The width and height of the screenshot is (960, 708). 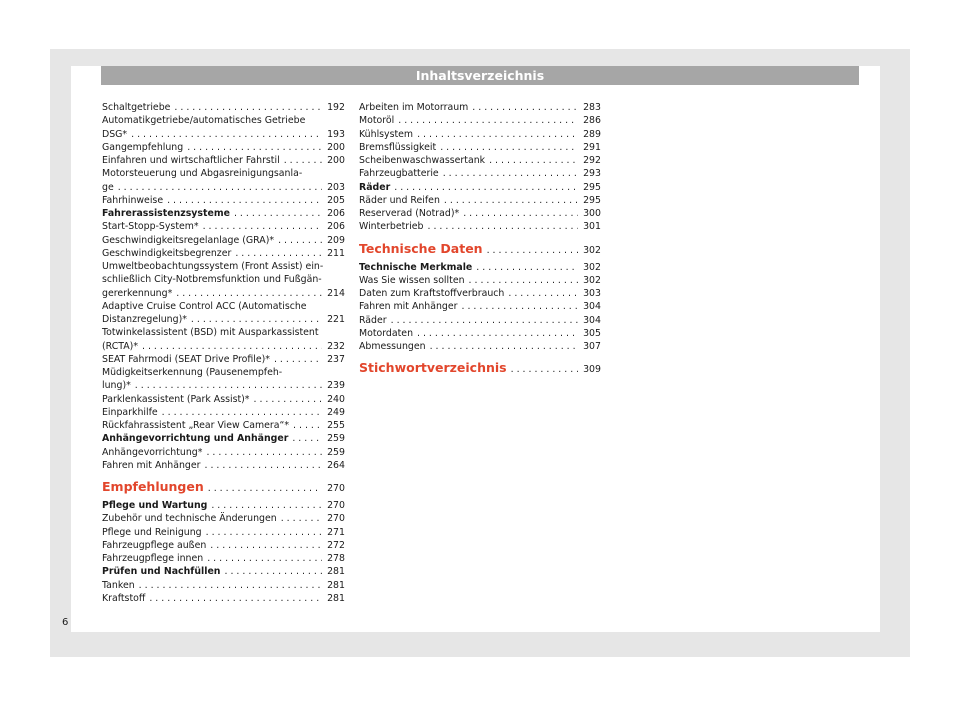 I want to click on toc-entry-label: Einfahren und wirtschaftlicher Fahrstil, so click(x=191, y=160).